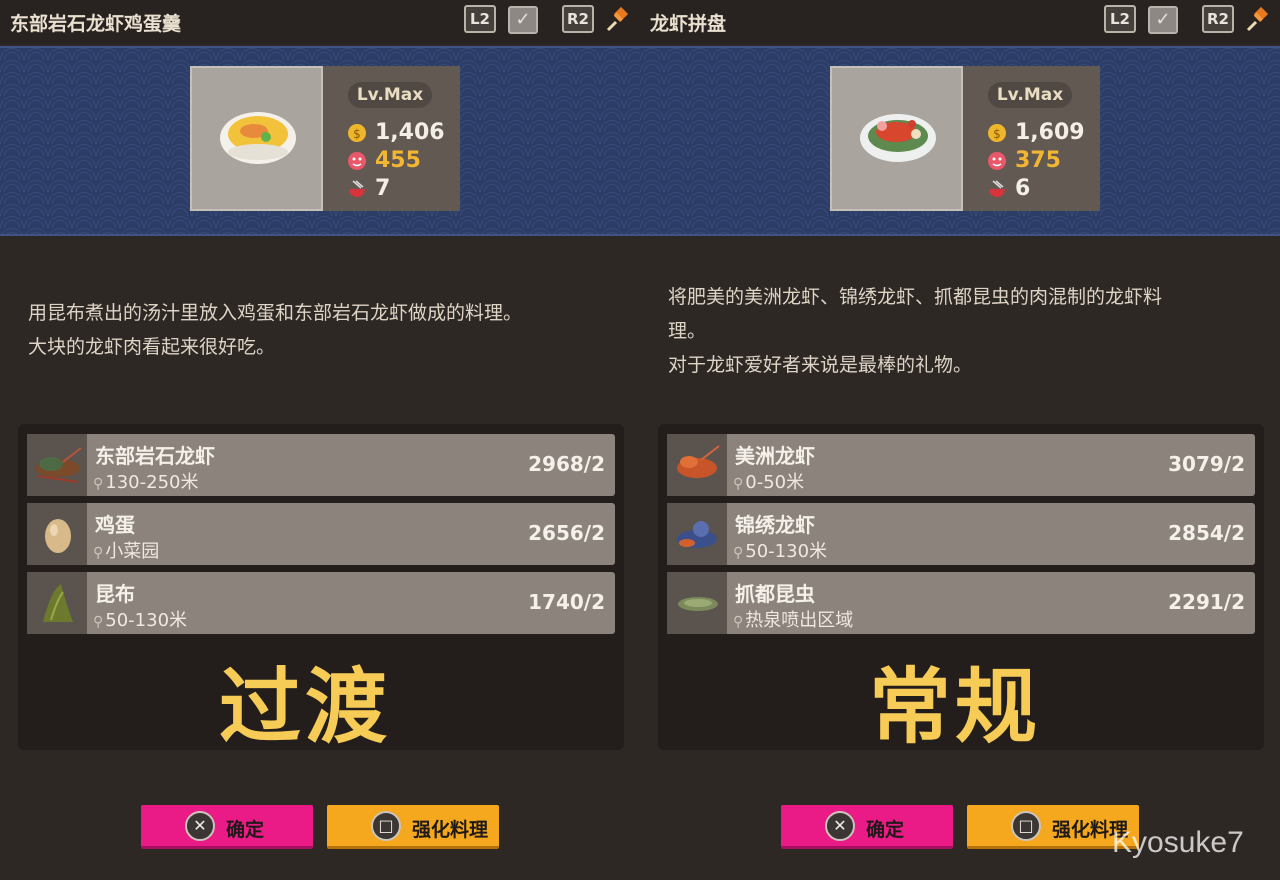  I want to click on ingredient-name: 东部岩石龙虾, so click(155, 456).